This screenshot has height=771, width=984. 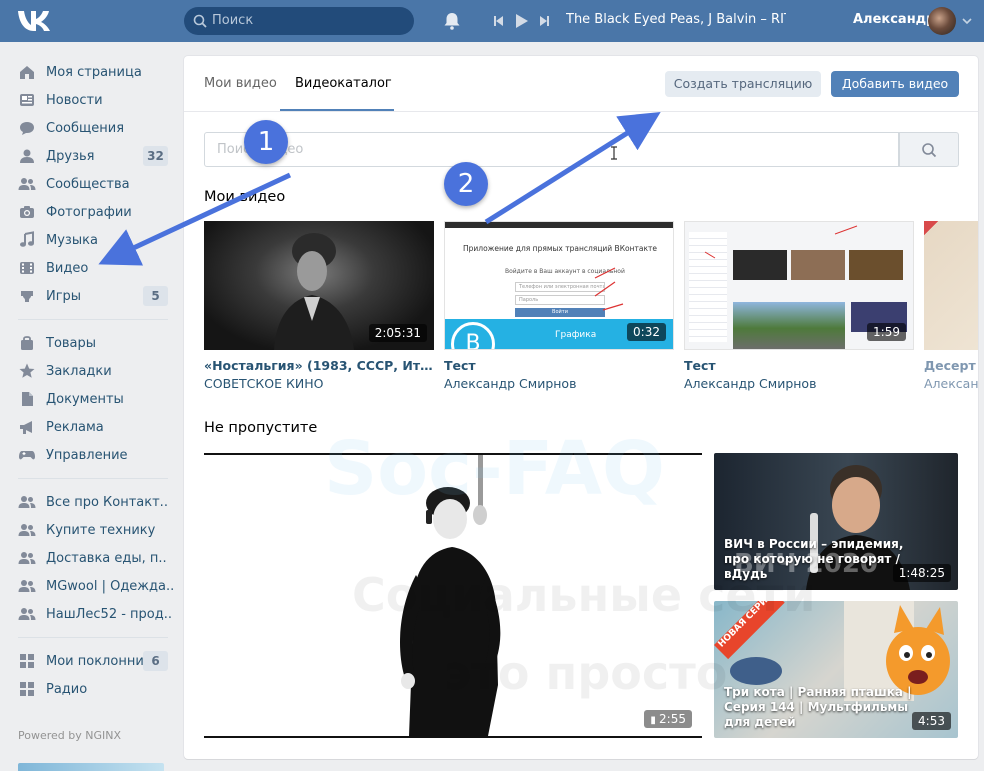 I want to click on music-icon, so click(x=27, y=240).